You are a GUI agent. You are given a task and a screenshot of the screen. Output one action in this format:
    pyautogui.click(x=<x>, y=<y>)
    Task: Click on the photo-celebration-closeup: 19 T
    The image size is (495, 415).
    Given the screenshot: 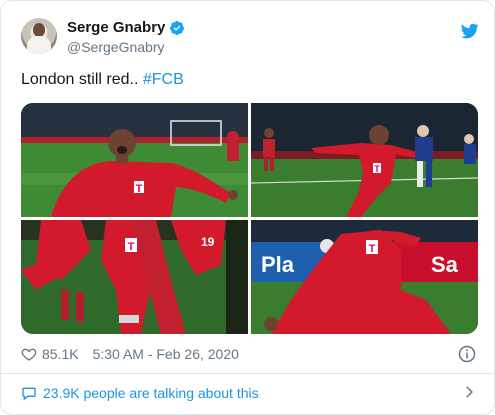 What is the action you would take?
    pyautogui.click(x=134, y=277)
    